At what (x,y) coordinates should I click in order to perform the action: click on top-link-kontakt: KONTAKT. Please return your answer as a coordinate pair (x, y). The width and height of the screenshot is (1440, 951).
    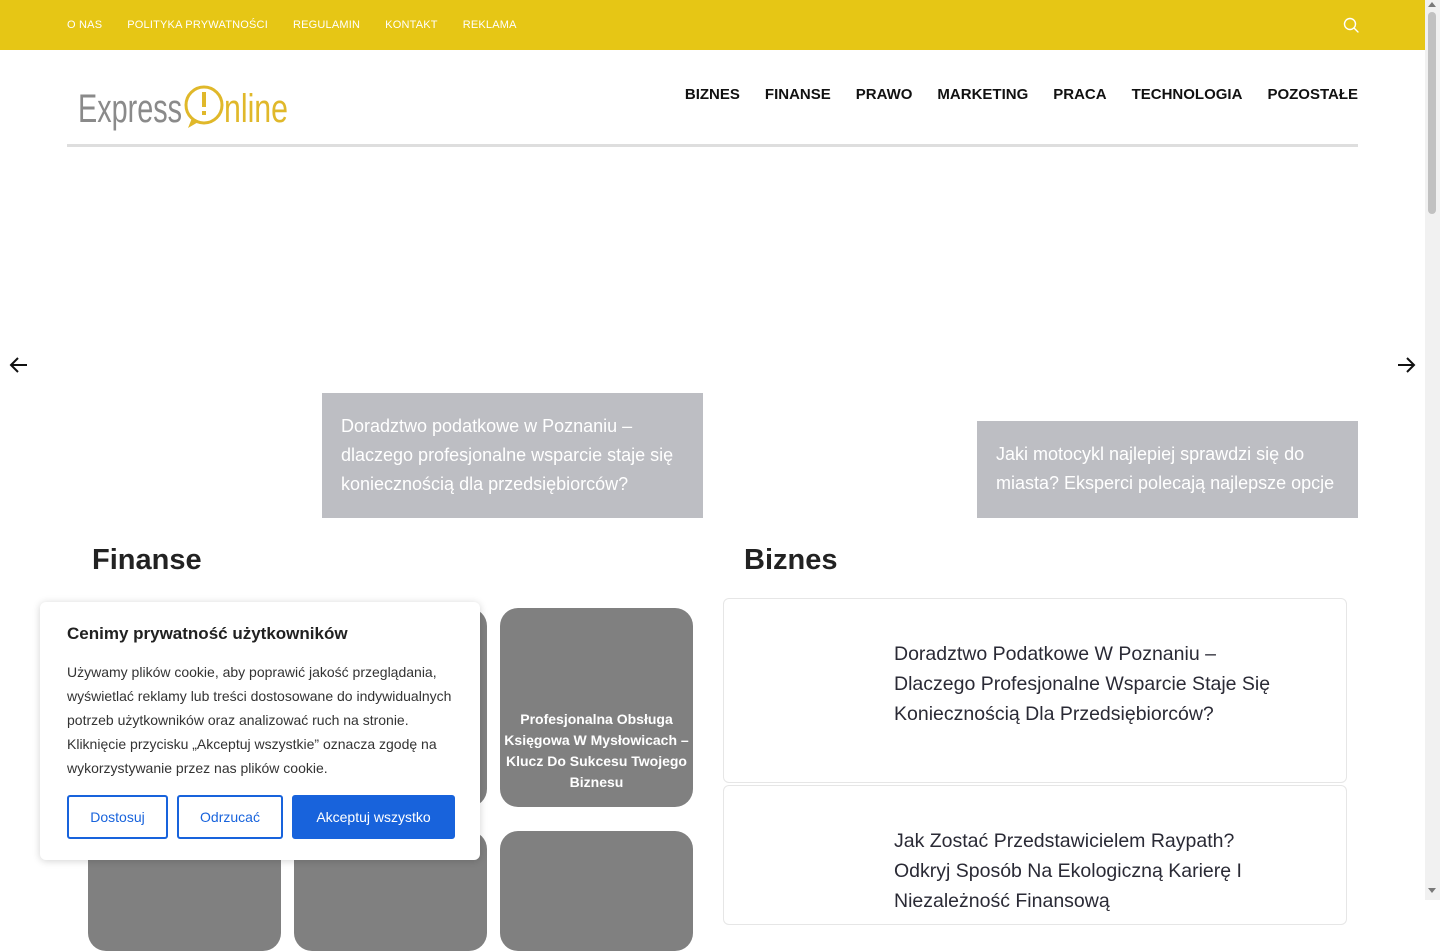
    Looking at the image, I should click on (411, 25).